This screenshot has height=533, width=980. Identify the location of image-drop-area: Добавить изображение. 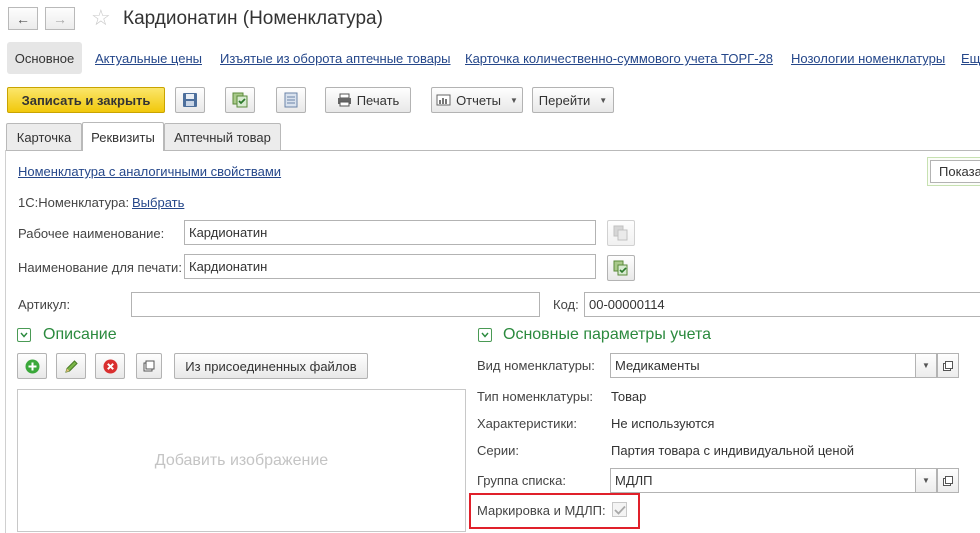
(241, 460).